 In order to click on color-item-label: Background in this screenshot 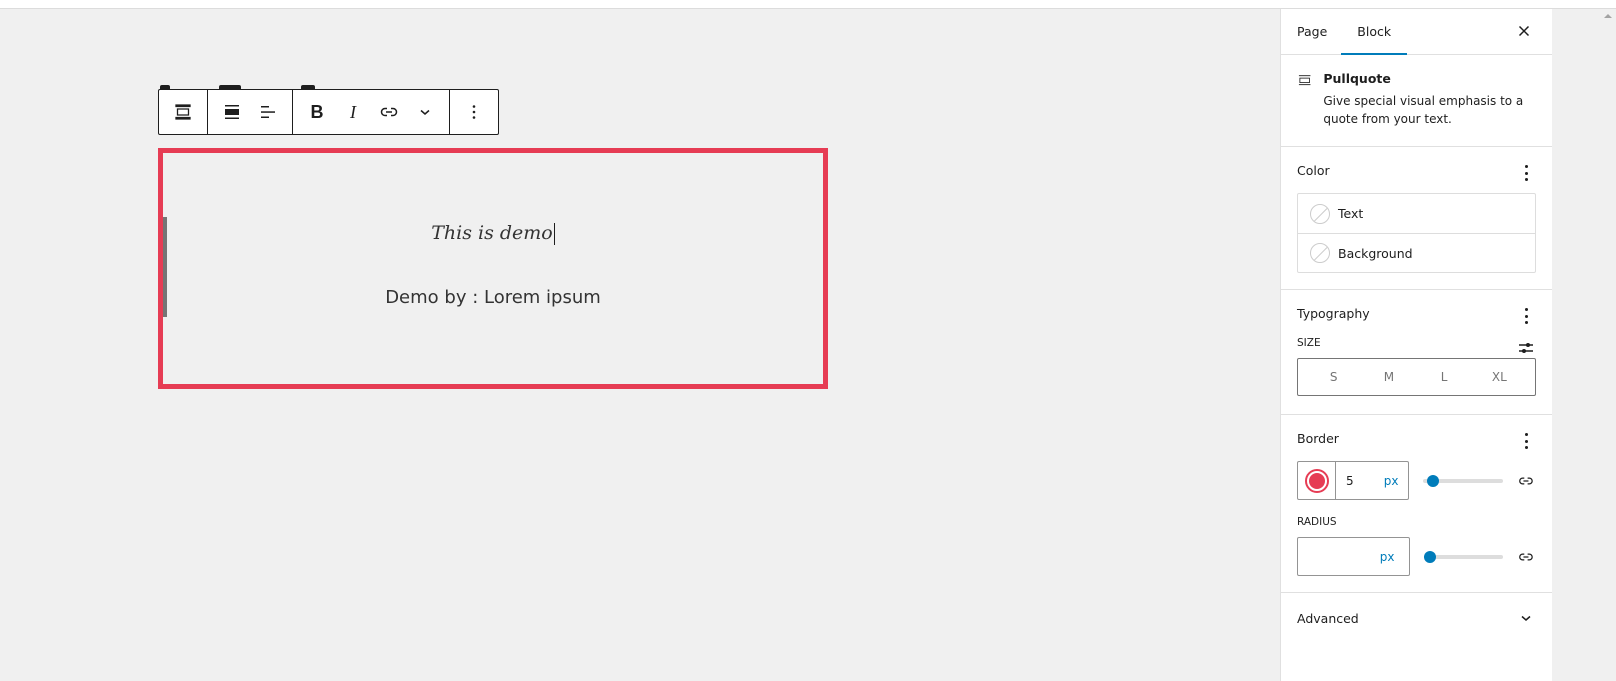, I will do `click(1375, 253)`.